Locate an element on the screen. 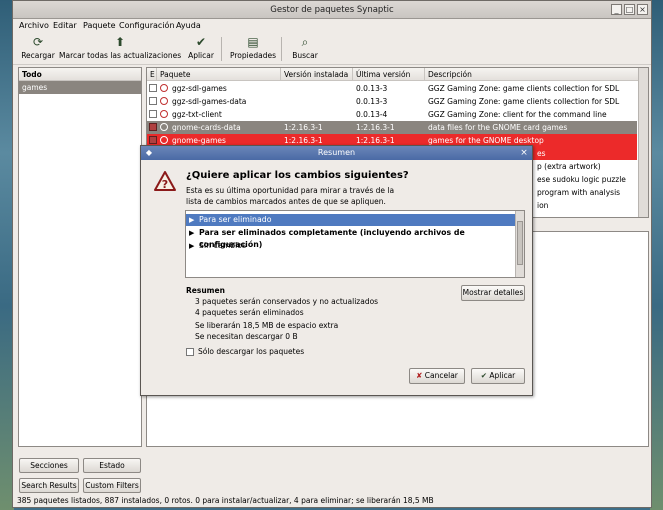 This screenshot has width=663, height=510. menu-editar: Editar is located at coordinates (65, 25).